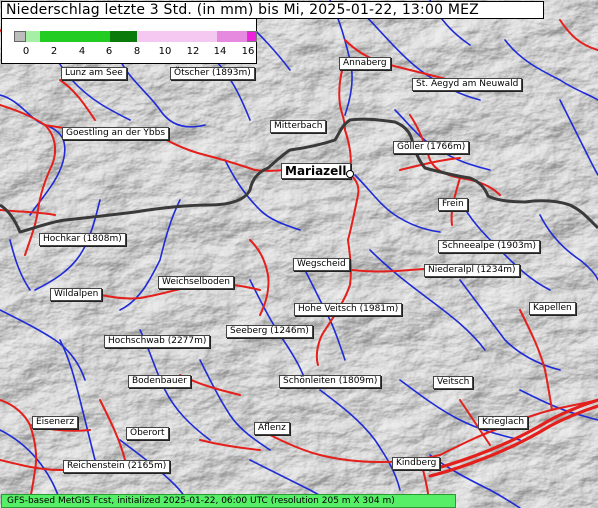  Describe the element at coordinates (220, 51) in the screenshot. I see `legend-tick-14: 14` at that location.